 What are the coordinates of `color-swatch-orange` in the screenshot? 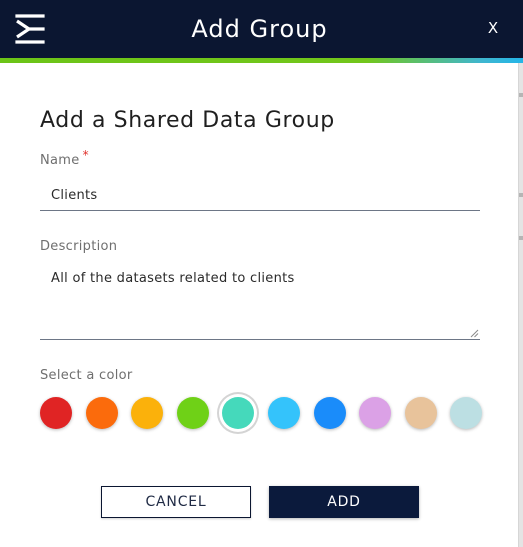 It's located at (101, 413).